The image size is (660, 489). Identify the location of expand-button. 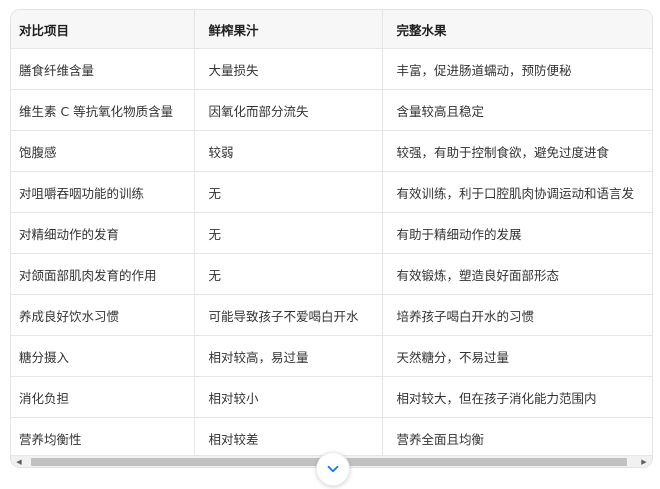
(333, 469).